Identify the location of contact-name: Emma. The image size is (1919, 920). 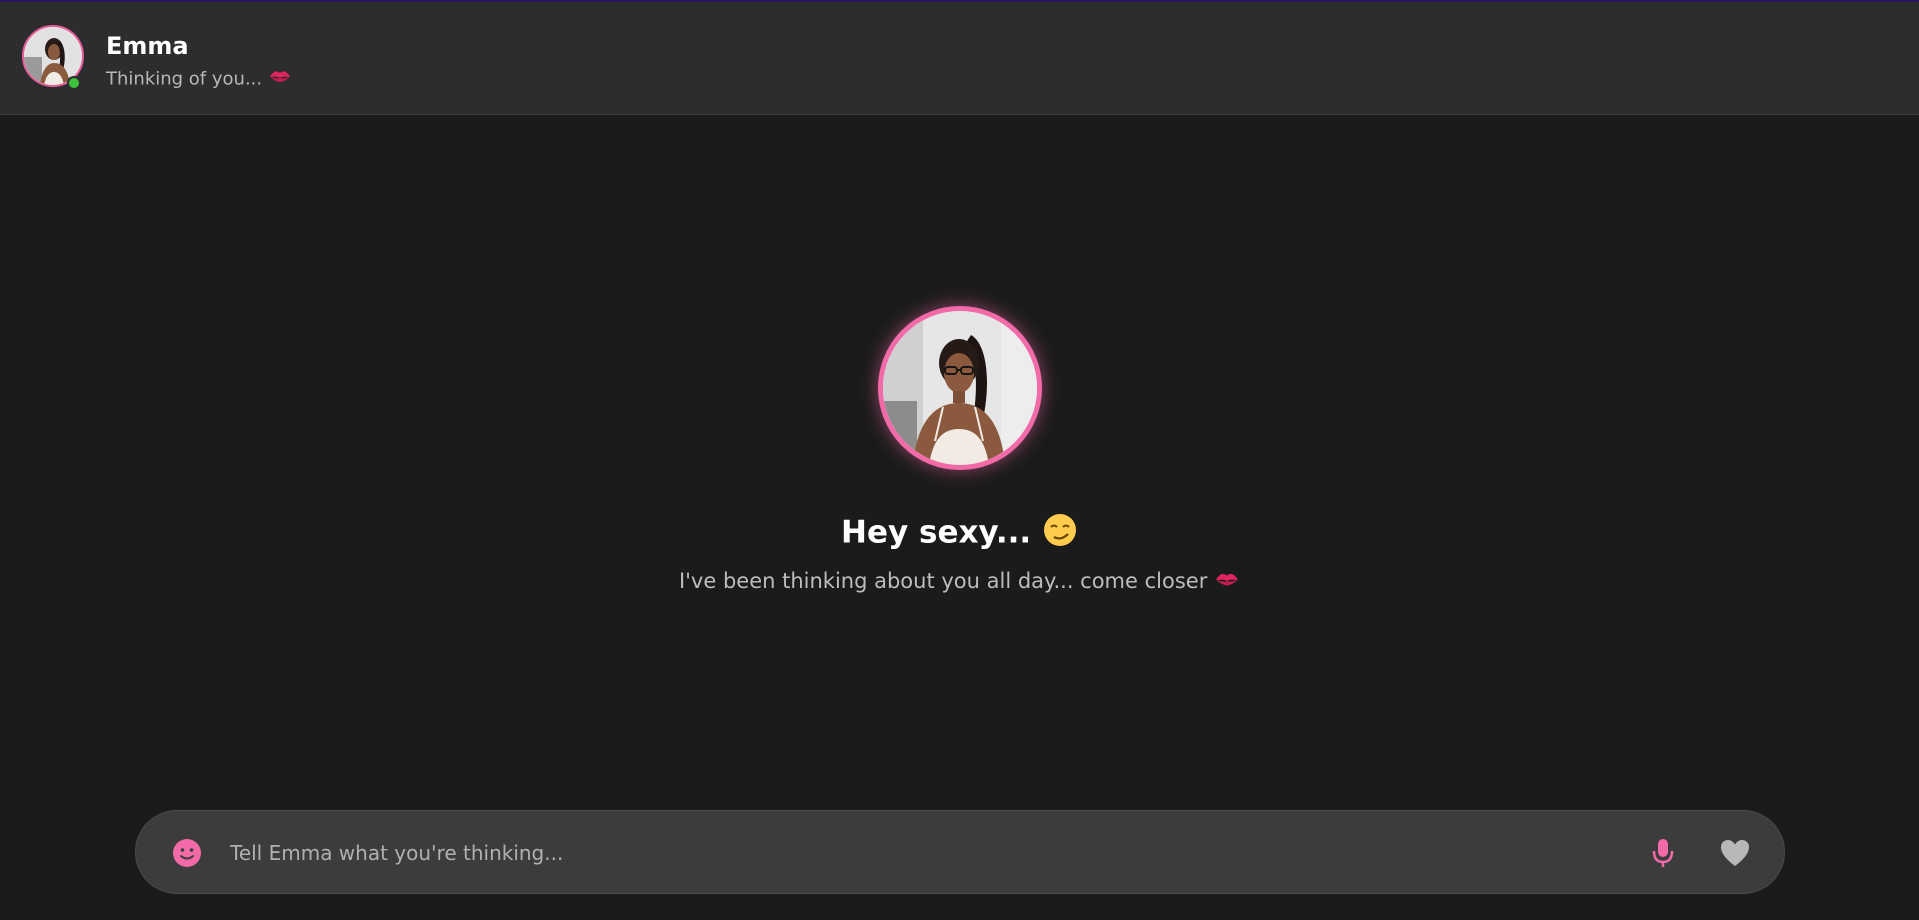
(147, 46).